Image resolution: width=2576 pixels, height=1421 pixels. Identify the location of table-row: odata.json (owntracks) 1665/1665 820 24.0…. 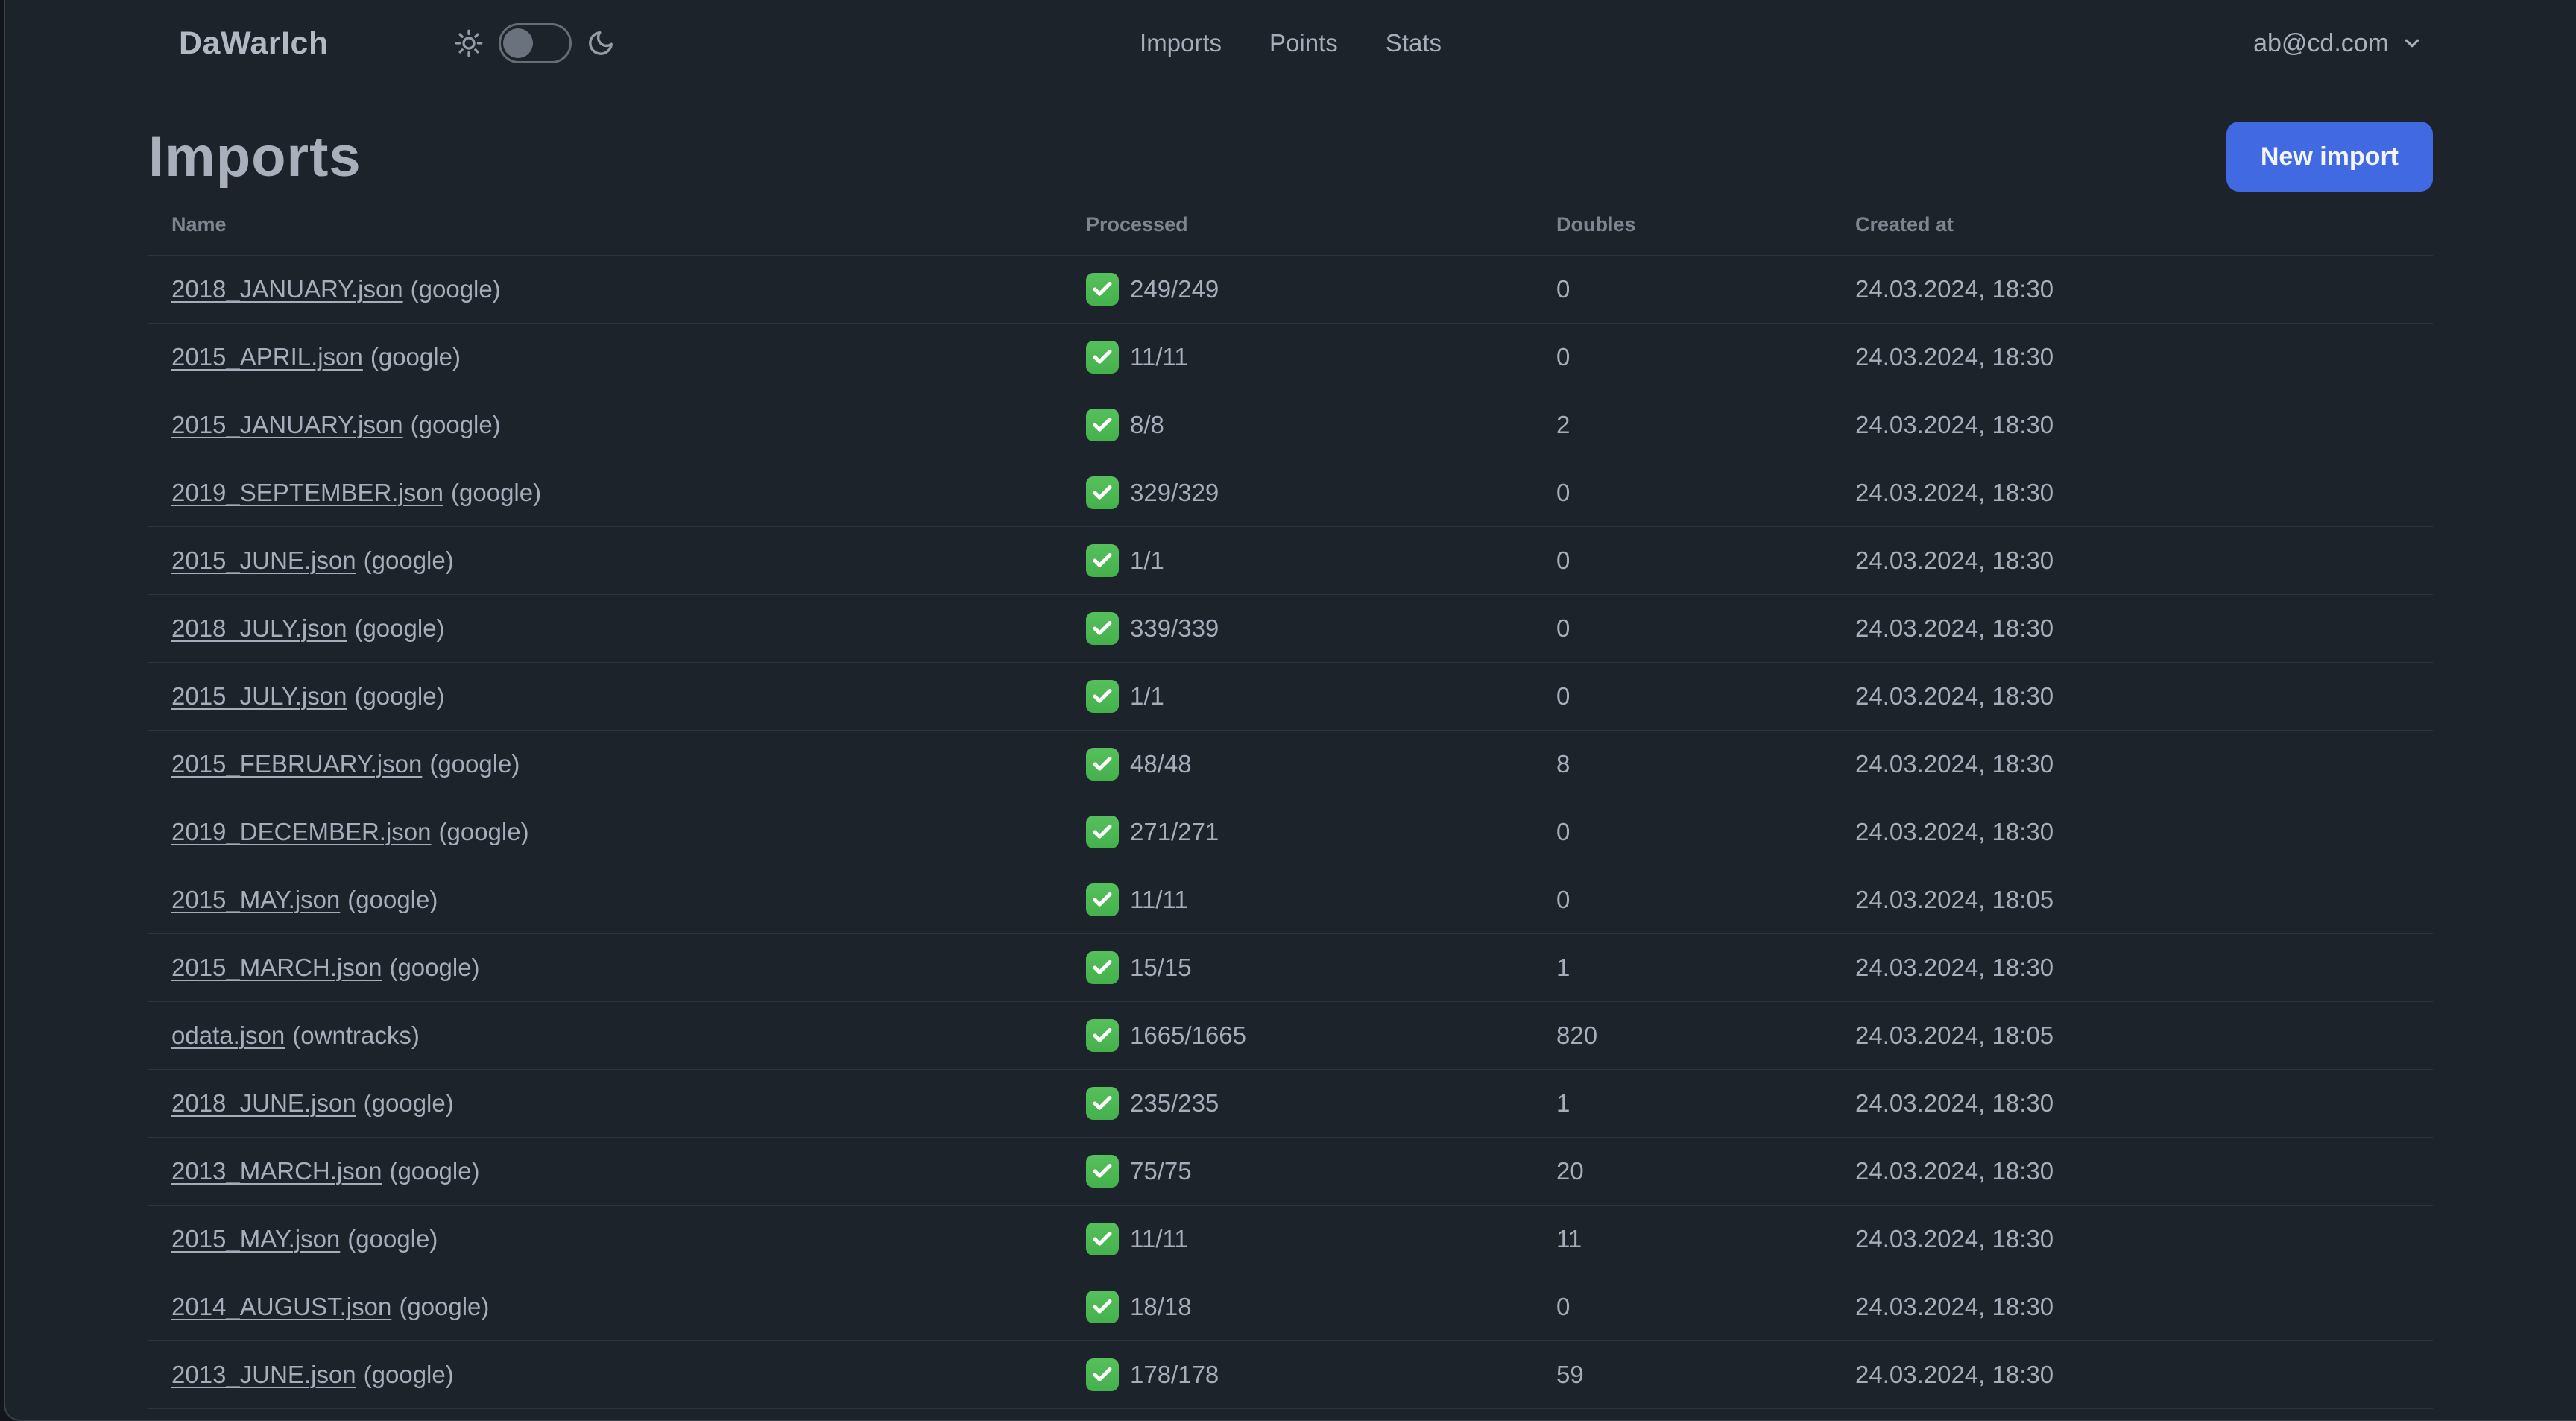
(1290, 1036).